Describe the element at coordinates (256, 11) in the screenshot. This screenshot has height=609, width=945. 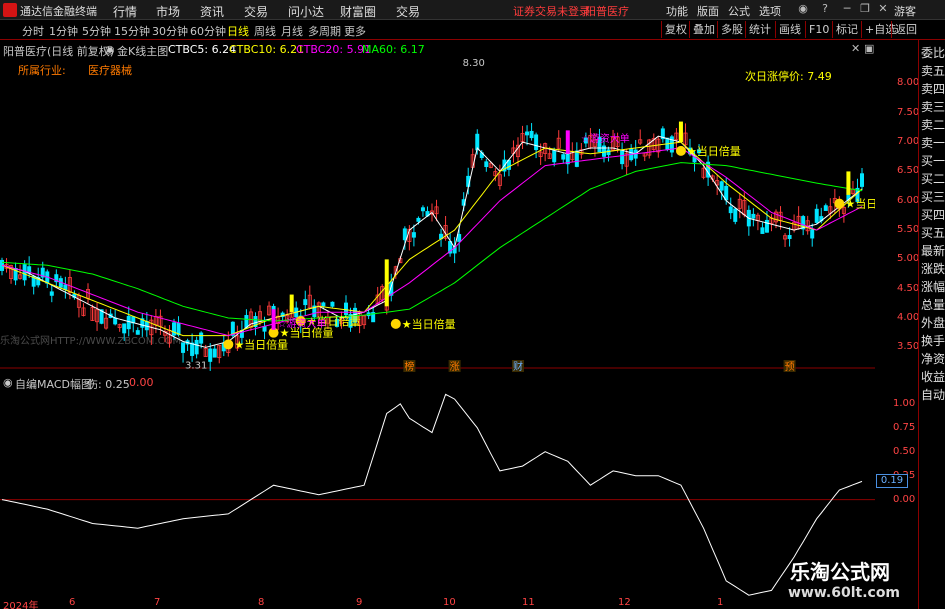
I see `menu-trade: 交易` at that location.